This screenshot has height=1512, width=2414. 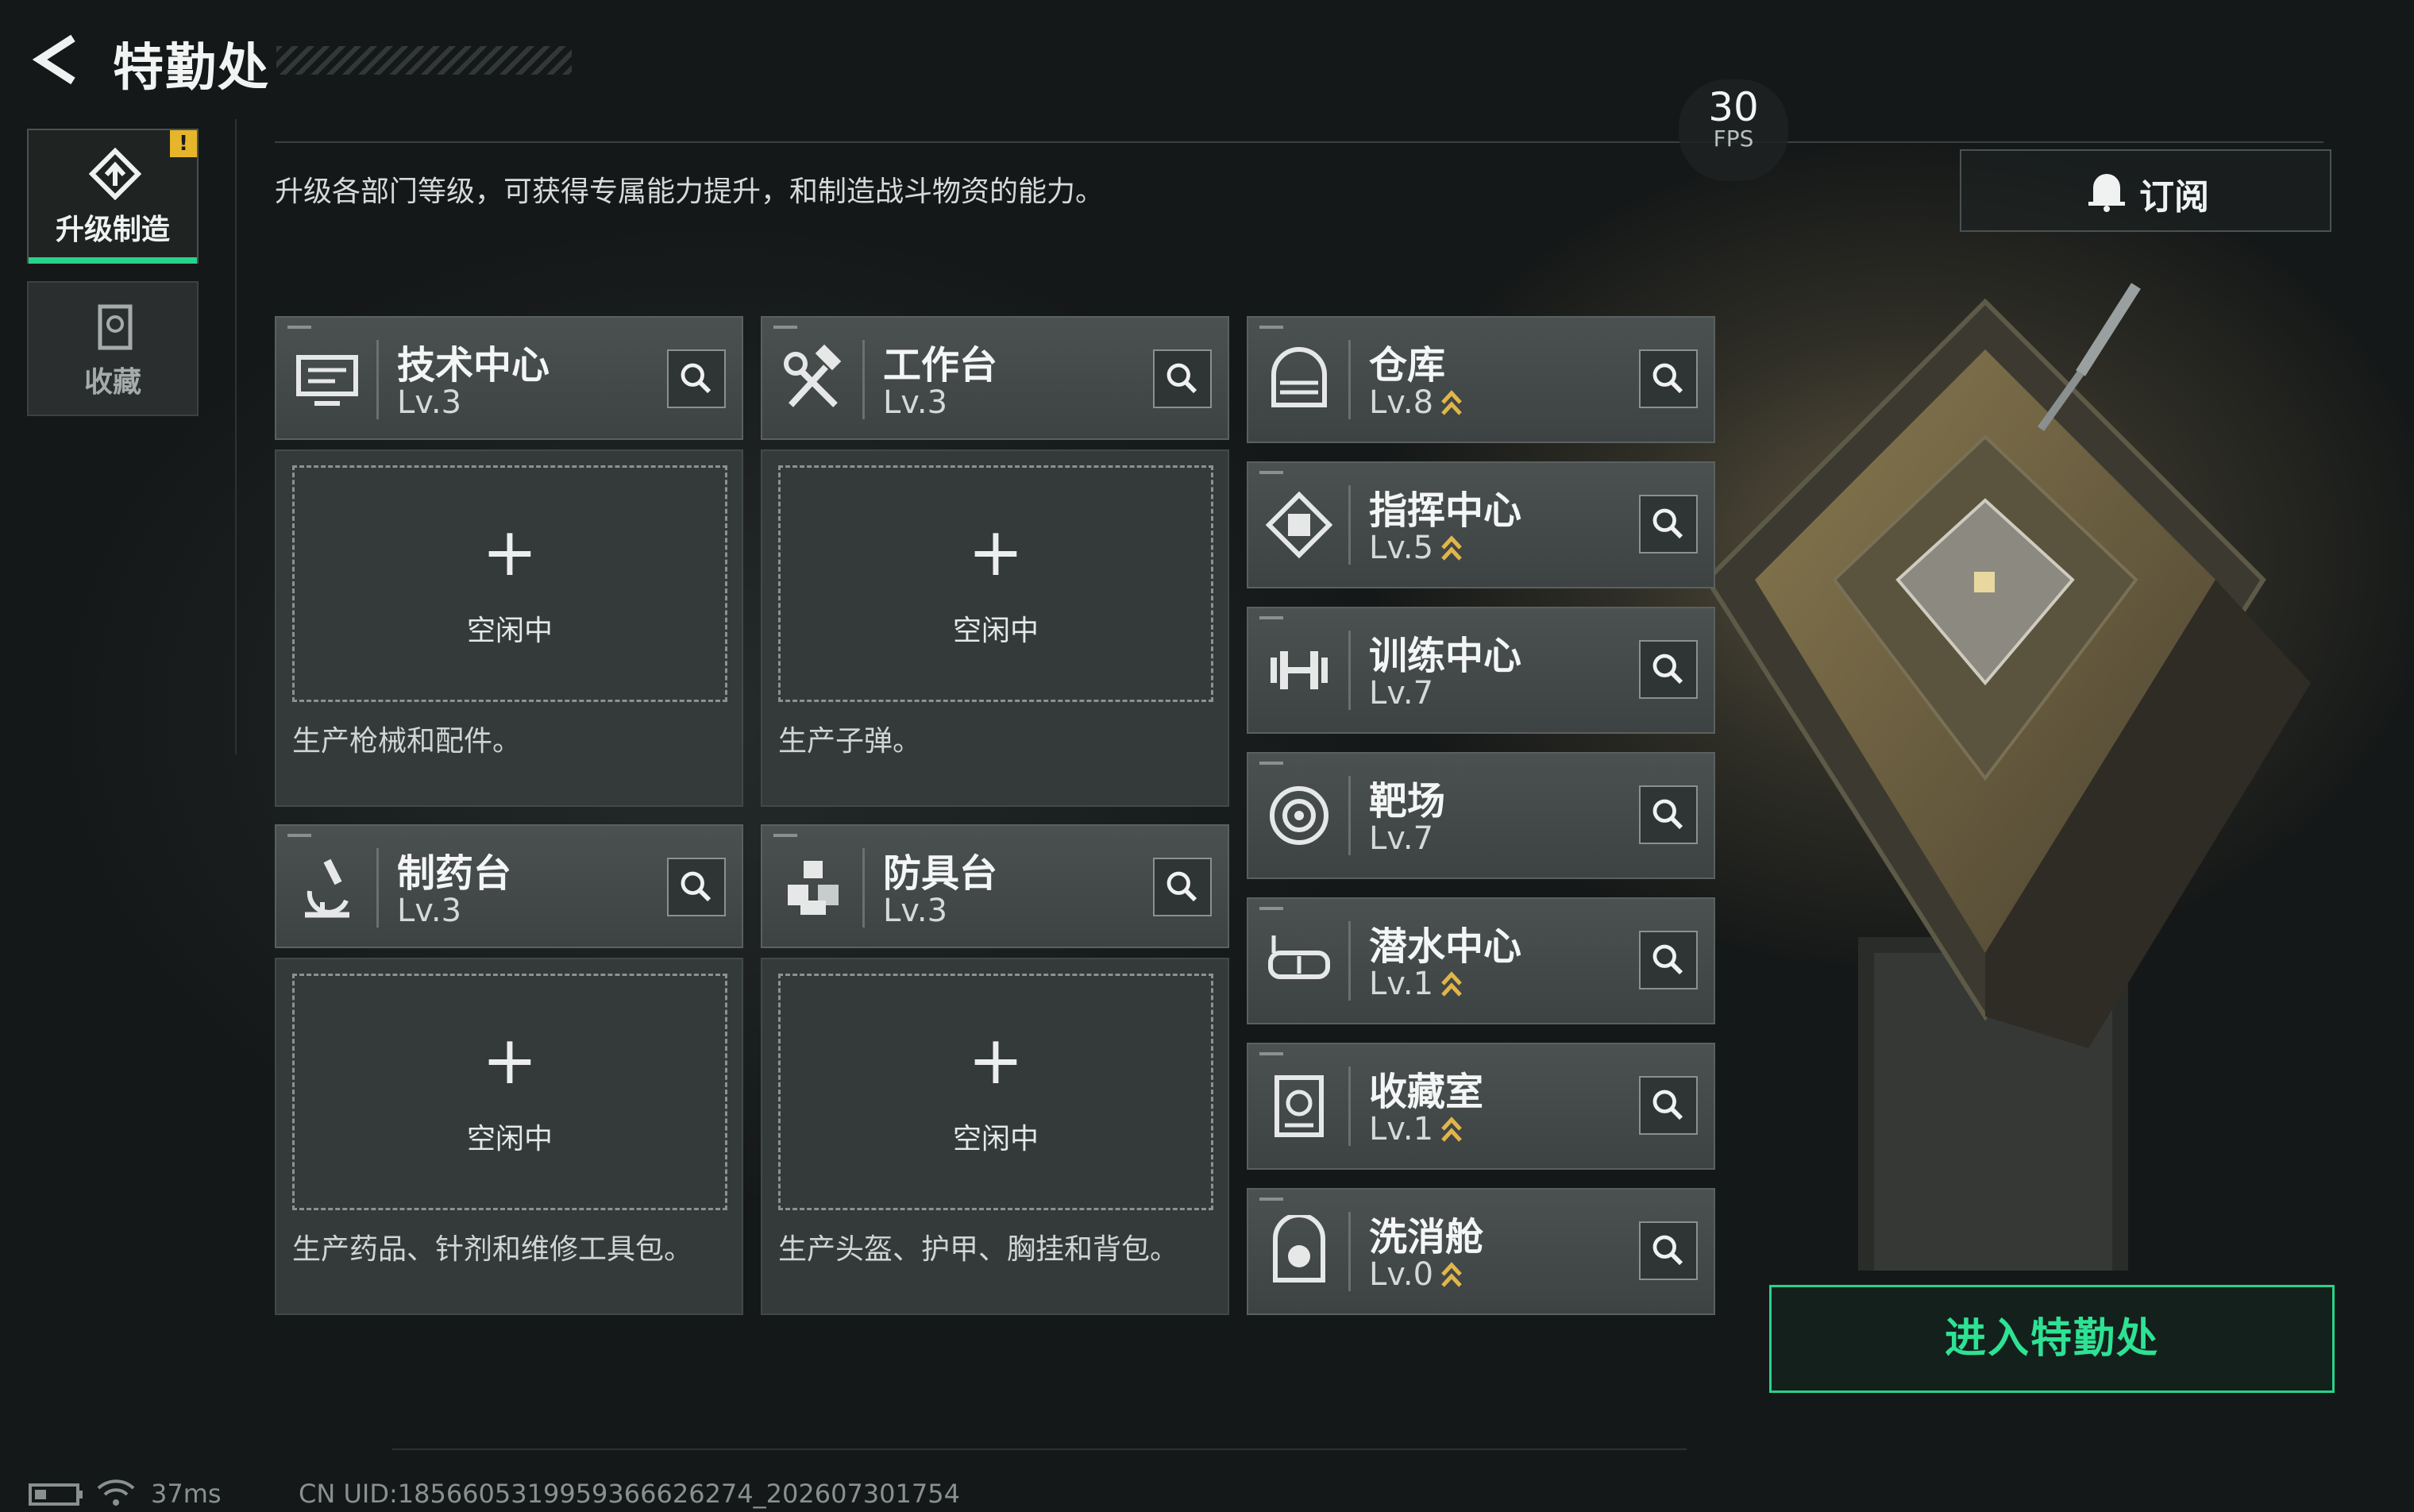 I want to click on facility-item: 训练中心 Lv.7, so click(x=1481, y=670).